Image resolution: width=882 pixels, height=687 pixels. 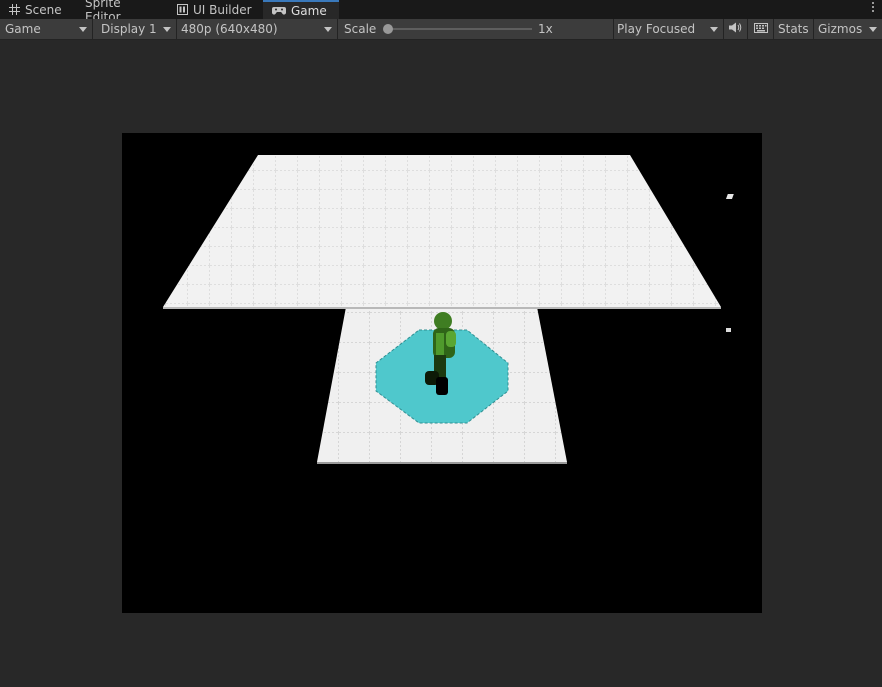 I want to click on play-mode-select: Play Focused, so click(x=669, y=29).